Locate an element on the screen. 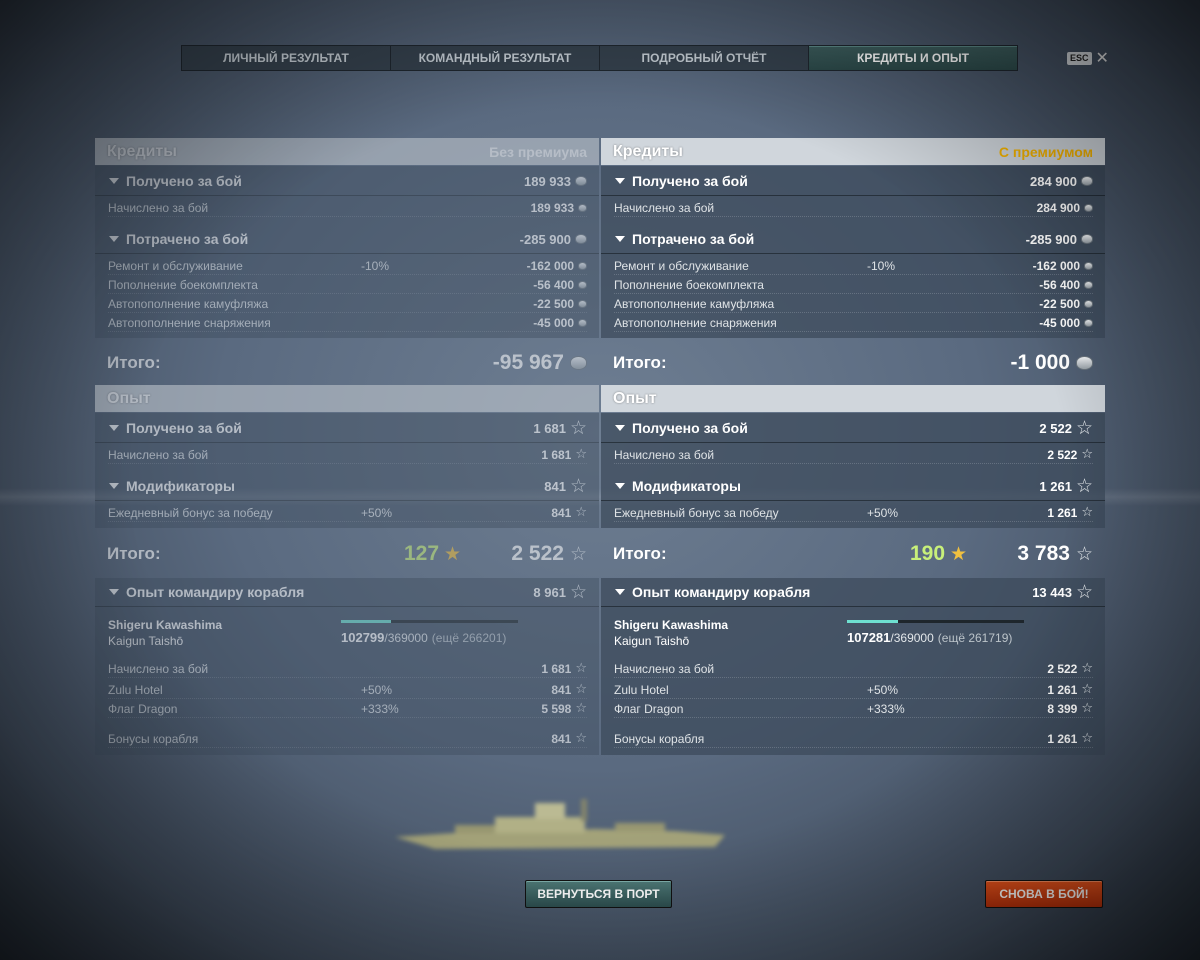 Image resolution: width=1200 pixels, height=960 pixels. experience-title: Опыт is located at coordinates (635, 398).